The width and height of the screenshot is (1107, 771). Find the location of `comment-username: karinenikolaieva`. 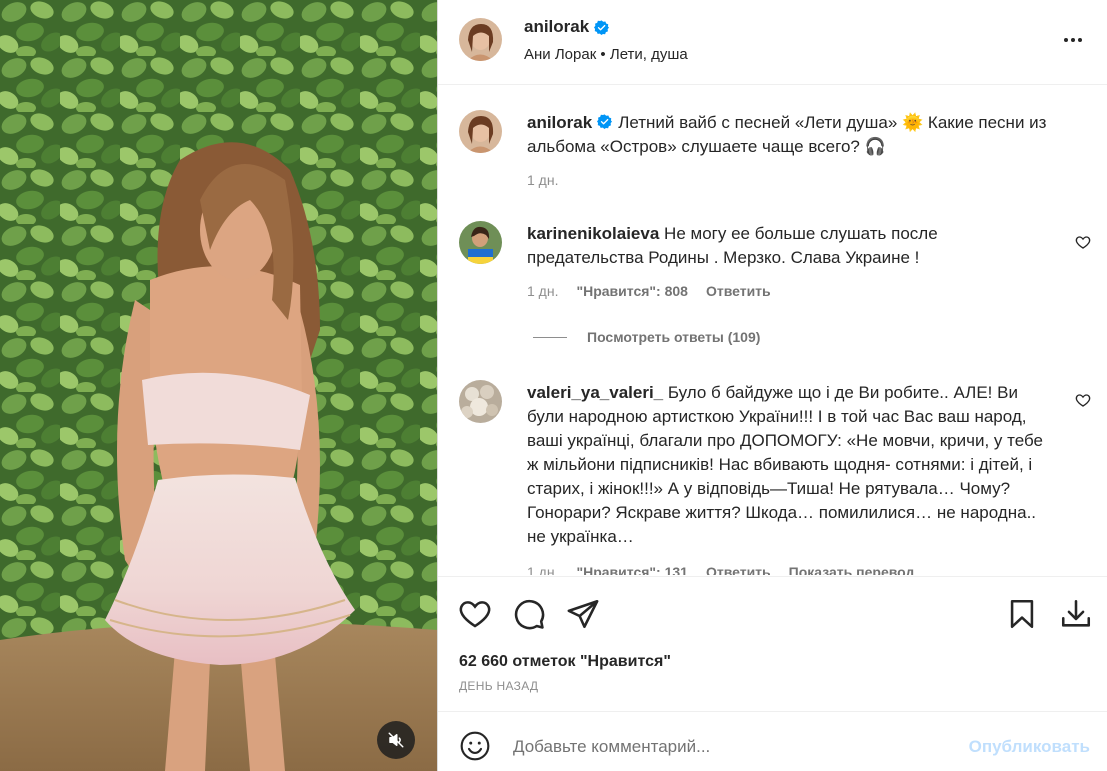

comment-username: karinenikolaieva is located at coordinates (593, 233).